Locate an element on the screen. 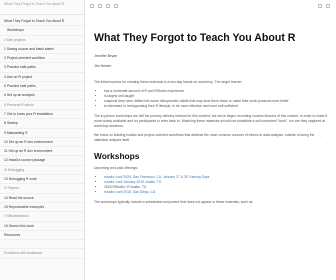  sidebar-item: 7 Get to know your R installation is located at coordinates (42, 115).